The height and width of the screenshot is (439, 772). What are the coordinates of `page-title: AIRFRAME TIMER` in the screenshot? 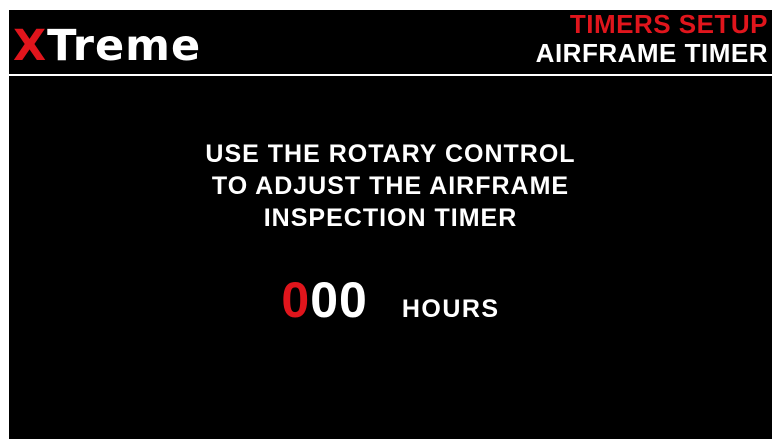 It's located at (651, 53).